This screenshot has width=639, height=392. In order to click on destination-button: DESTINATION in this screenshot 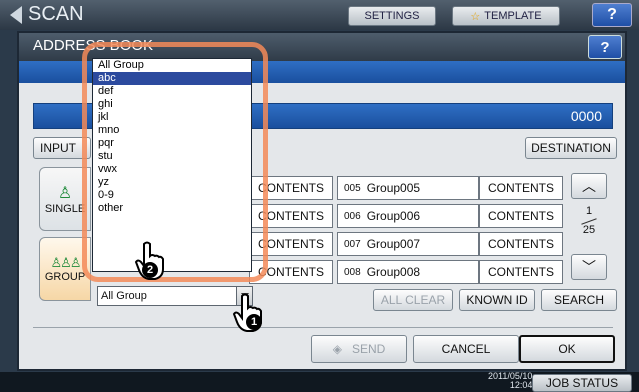, I will do `click(571, 148)`.